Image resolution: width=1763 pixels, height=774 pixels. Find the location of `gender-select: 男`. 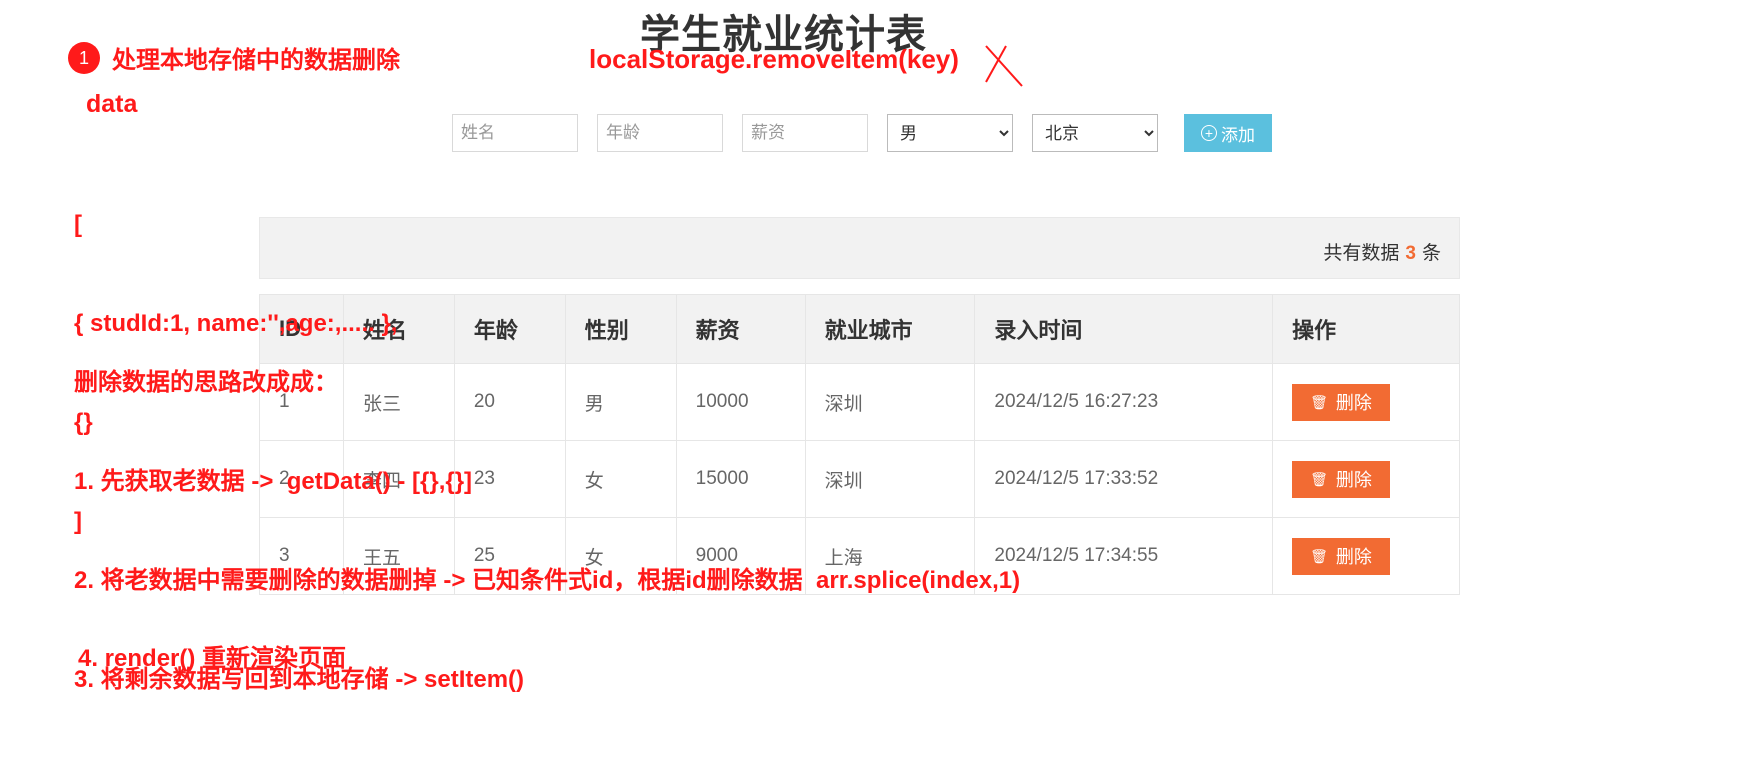

gender-select: 男 is located at coordinates (950, 133).